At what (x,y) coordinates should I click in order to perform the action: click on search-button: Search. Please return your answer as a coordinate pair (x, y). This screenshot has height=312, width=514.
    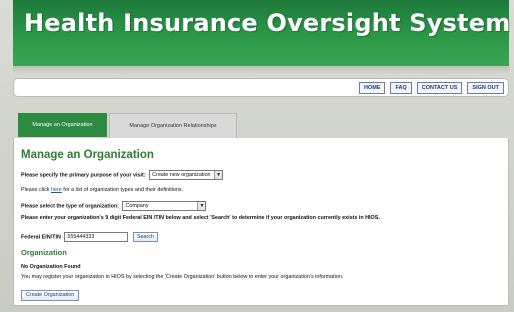
    Looking at the image, I should click on (145, 237).